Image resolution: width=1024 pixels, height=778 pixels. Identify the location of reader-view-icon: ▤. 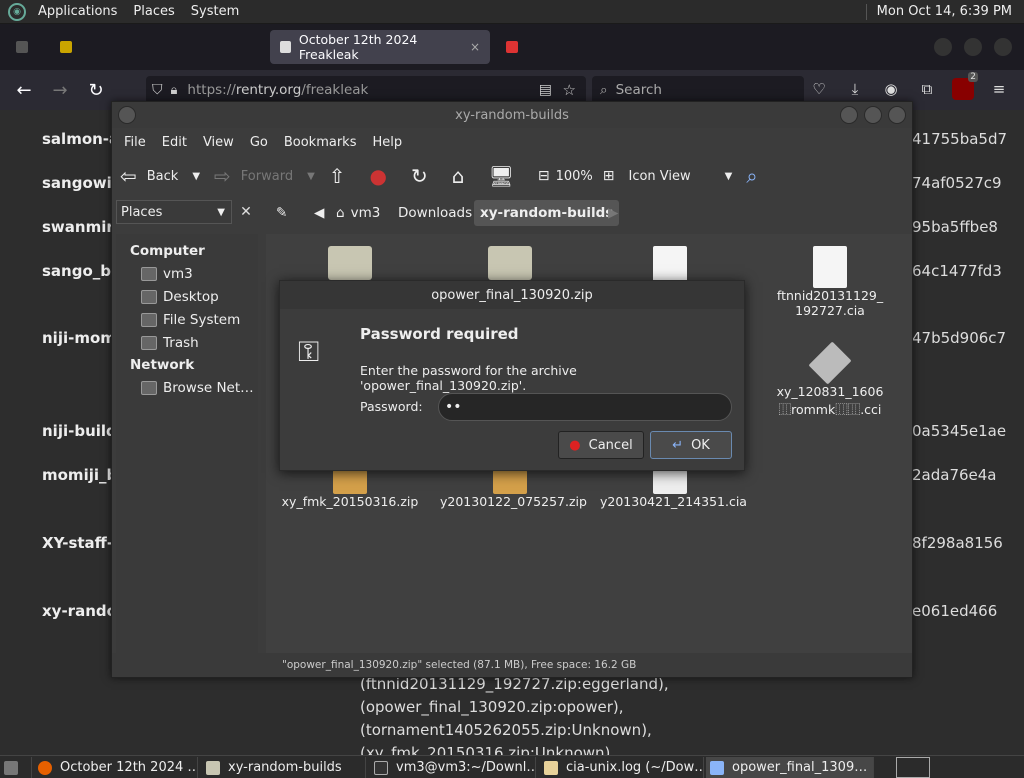
(545, 90).